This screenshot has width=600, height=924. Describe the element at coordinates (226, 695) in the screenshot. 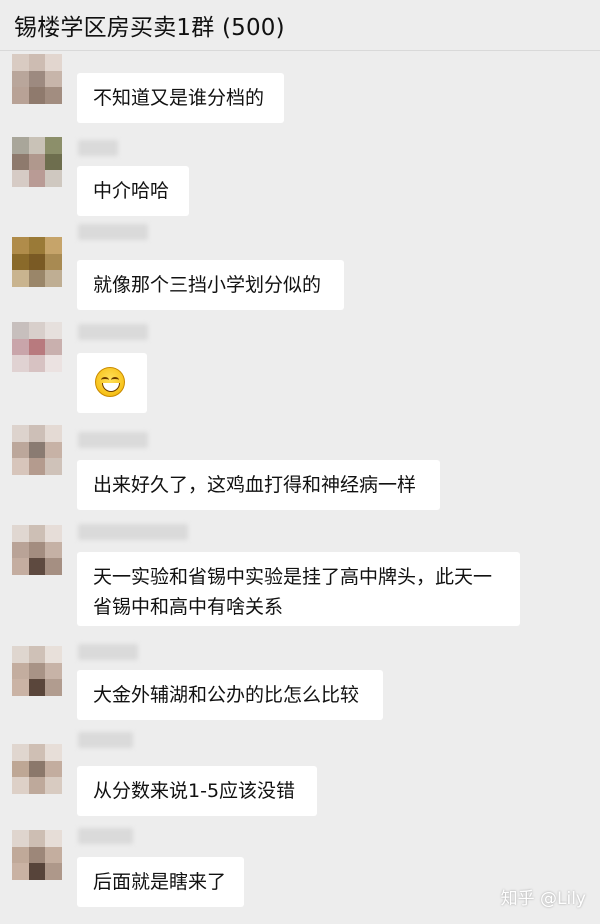

I see `message-text: 大金外辅湖和公办的比怎么比较` at that location.